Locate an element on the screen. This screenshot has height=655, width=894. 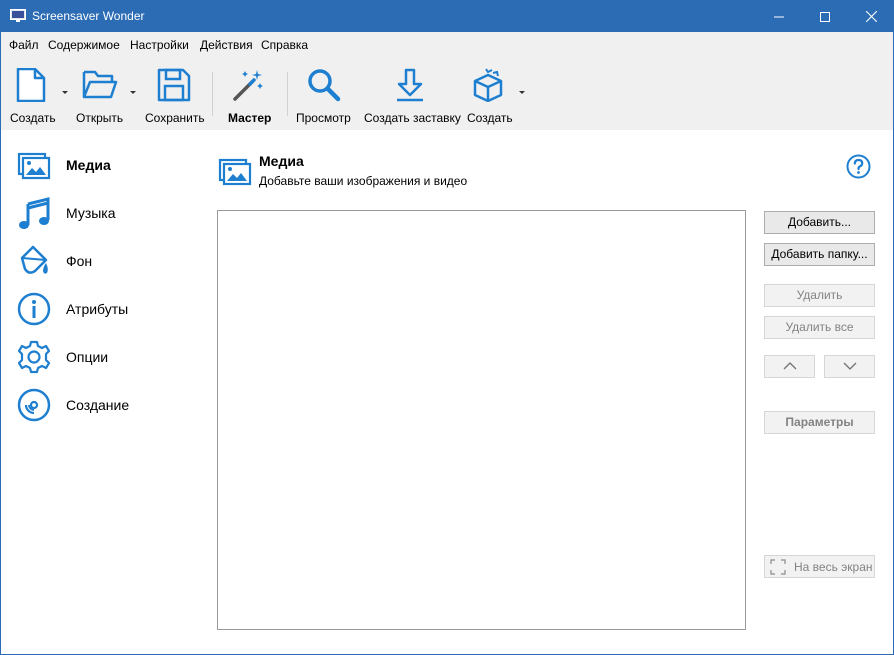
sidebar-item-label: Создание is located at coordinates (98, 405).